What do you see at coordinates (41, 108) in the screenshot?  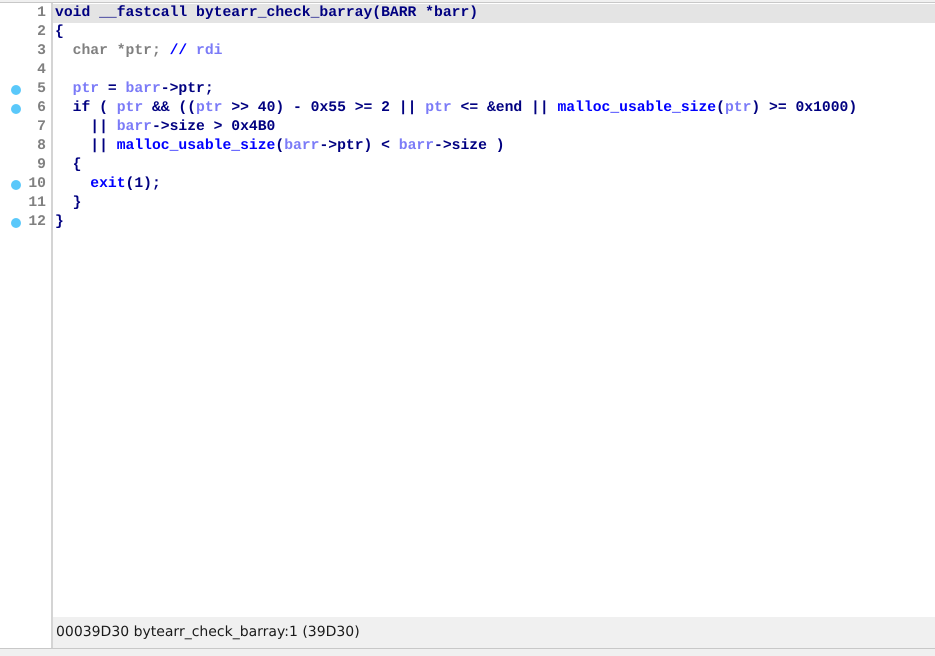 I see `line-number: 6` at bounding box center [41, 108].